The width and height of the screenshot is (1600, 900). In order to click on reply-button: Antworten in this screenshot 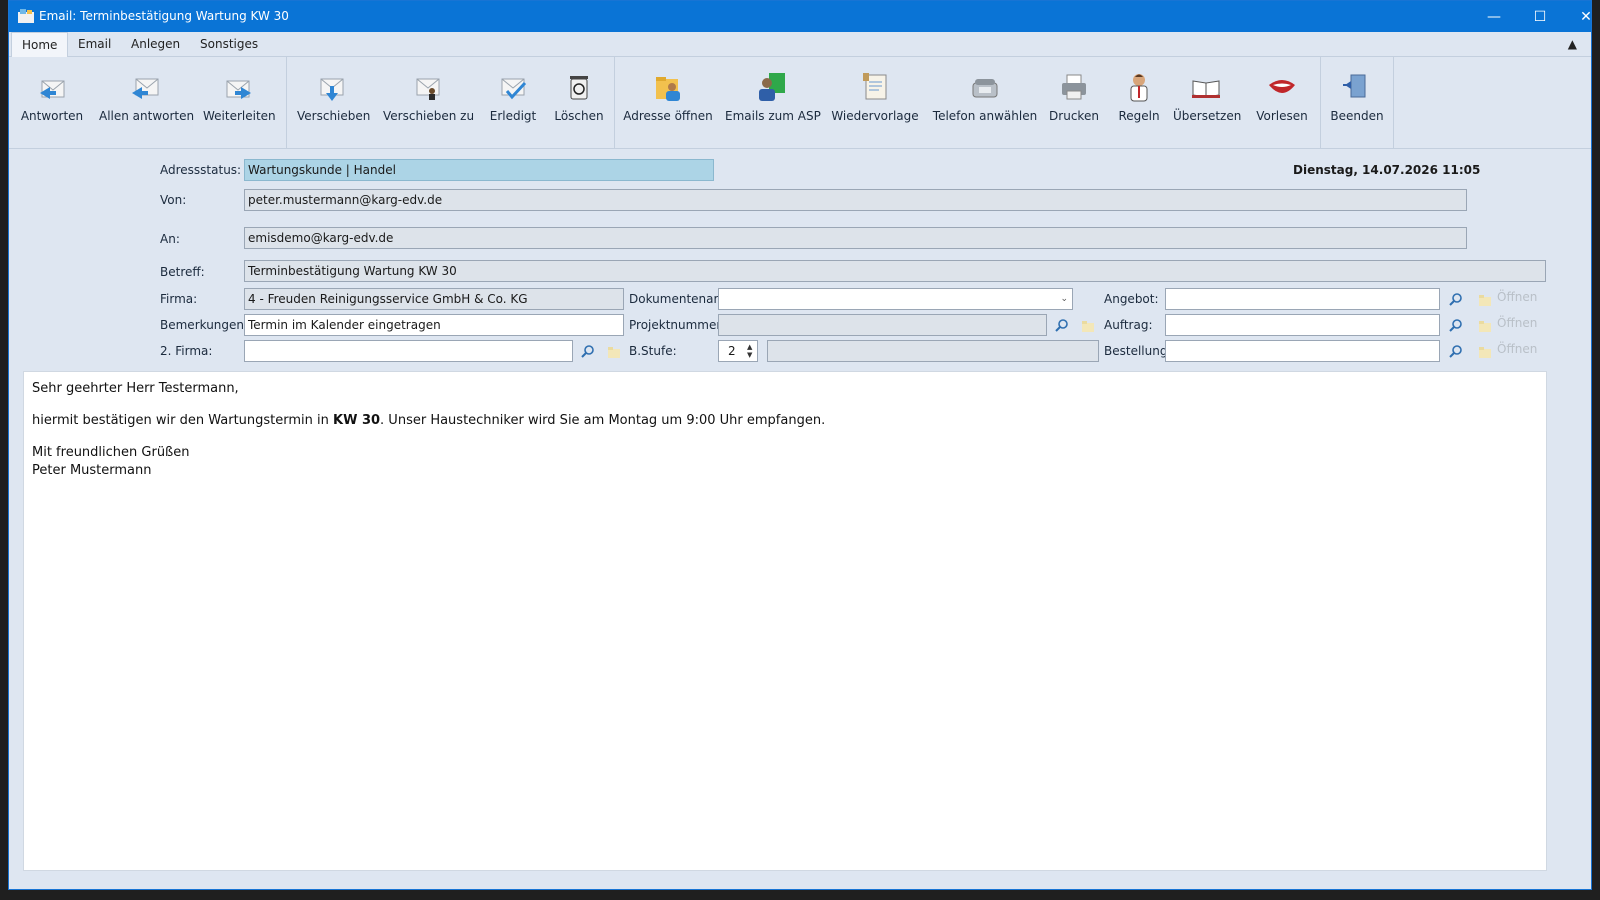, I will do `click(52, 101)`.